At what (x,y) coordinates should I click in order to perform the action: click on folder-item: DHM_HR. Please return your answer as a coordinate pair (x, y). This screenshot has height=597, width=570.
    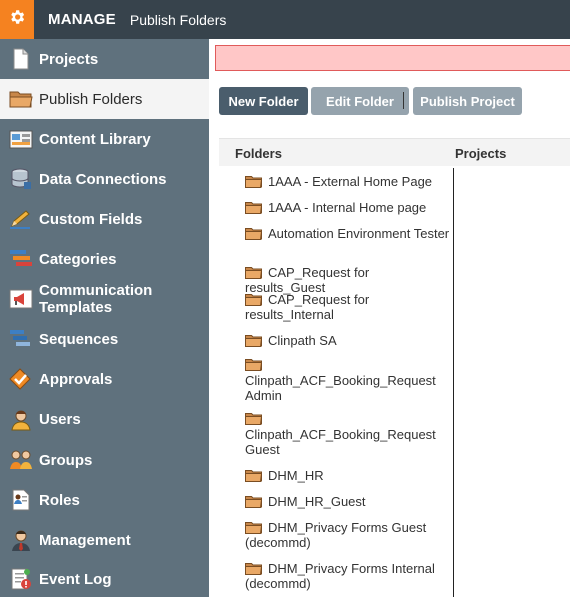
    Looking at the image, I should click on (347, 475).